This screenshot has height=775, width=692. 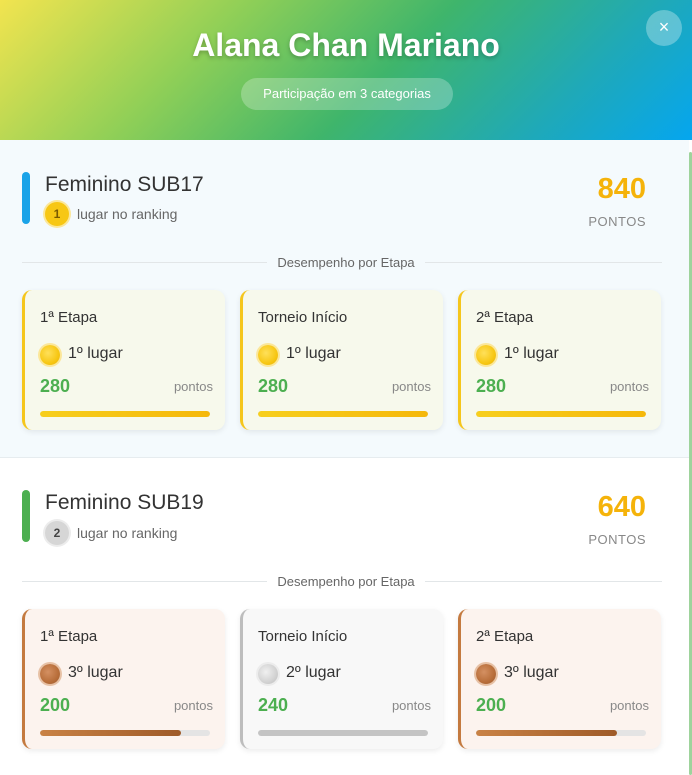 What do you see at coordinates (124, 502) in the screenshot?
I see `category-name: Feminino SUB19` at bounding box center [124, 502].